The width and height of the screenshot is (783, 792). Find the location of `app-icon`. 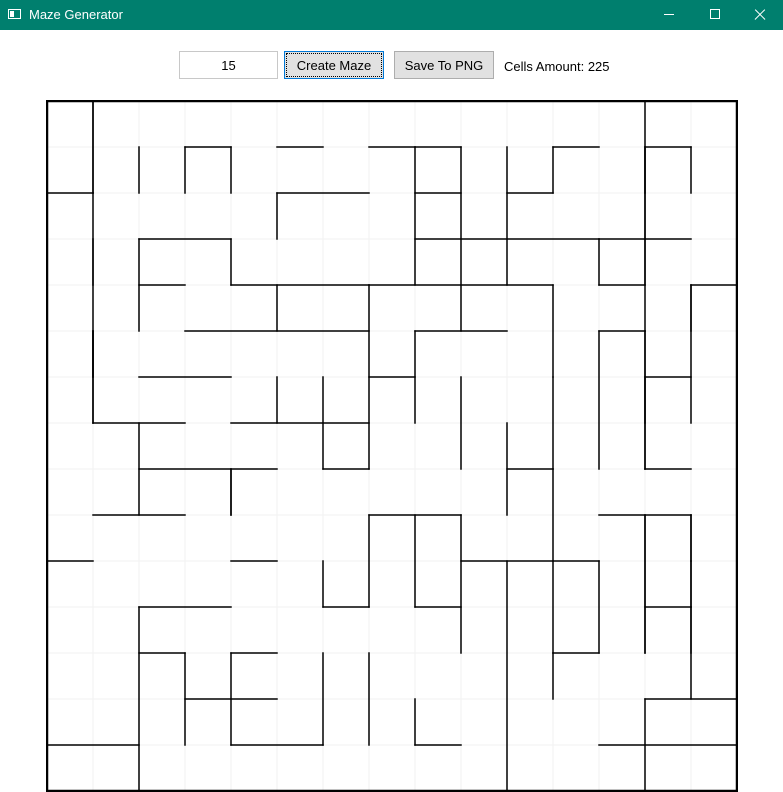

app-icon is located at coordinates (14, 14).